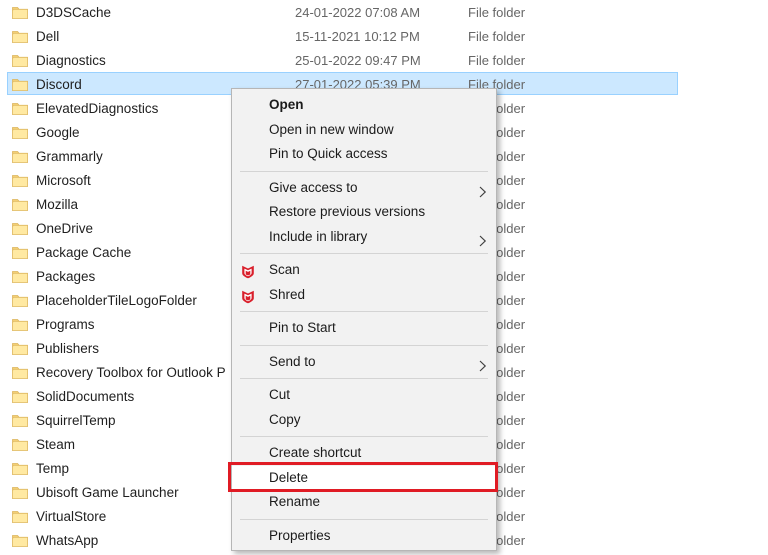 The width and height of the screenshot is (768, 555). I want to click on folder-name: Diagnostics, so click(165, 60).